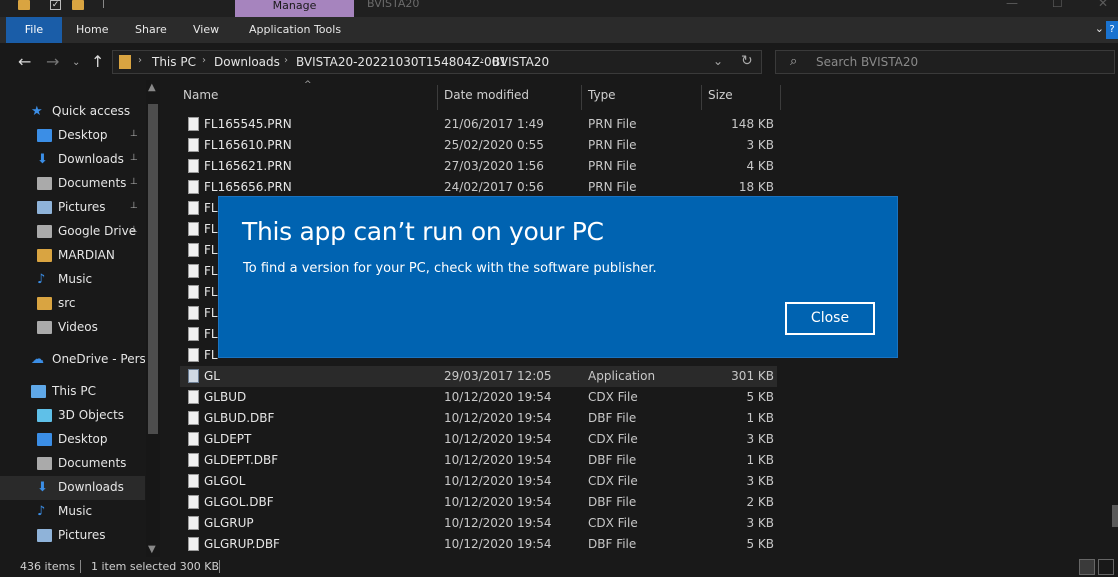 The image size is (1118, 577). I want to click on tab-share: Share, so click(151, 30).